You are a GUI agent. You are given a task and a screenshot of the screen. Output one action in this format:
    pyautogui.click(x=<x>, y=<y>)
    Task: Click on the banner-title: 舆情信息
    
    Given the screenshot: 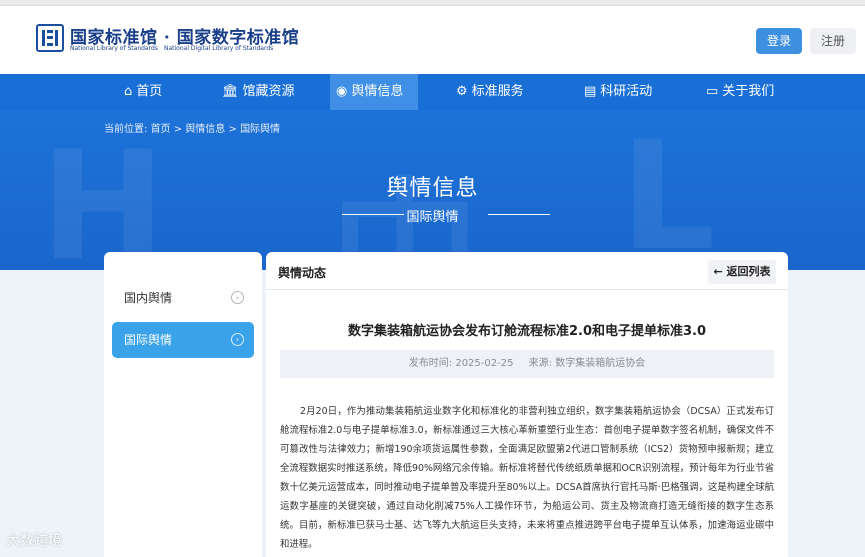 What is the action you would take?
    pyautogui.click(x=432, y=188)
    